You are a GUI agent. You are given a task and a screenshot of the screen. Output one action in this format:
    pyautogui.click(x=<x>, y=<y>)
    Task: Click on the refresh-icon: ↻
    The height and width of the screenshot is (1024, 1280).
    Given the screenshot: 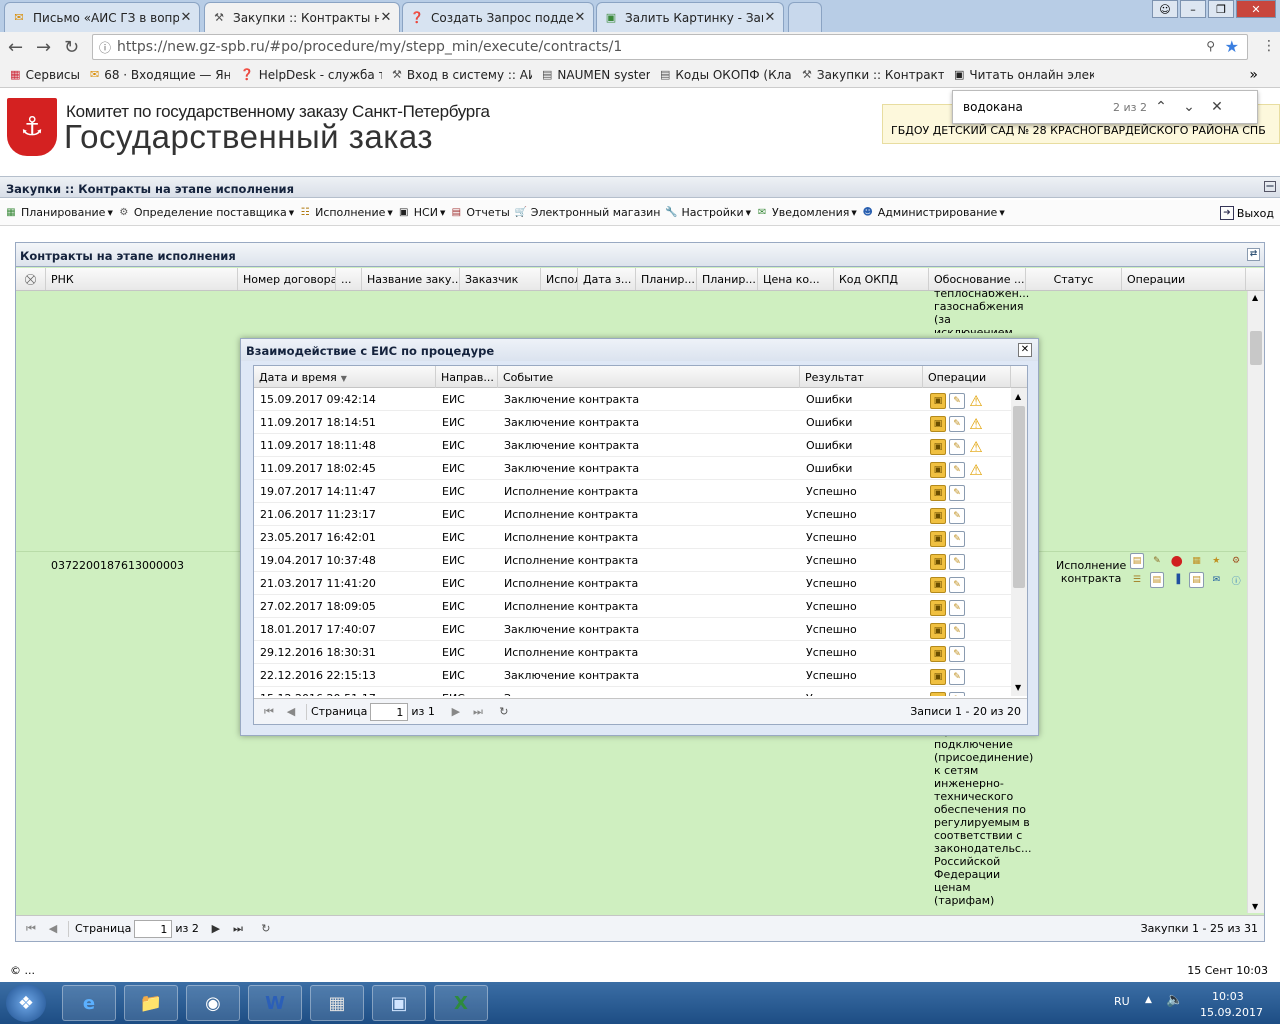 What is the action you would take?
    pyautogui.click(x=266, y=928)
    